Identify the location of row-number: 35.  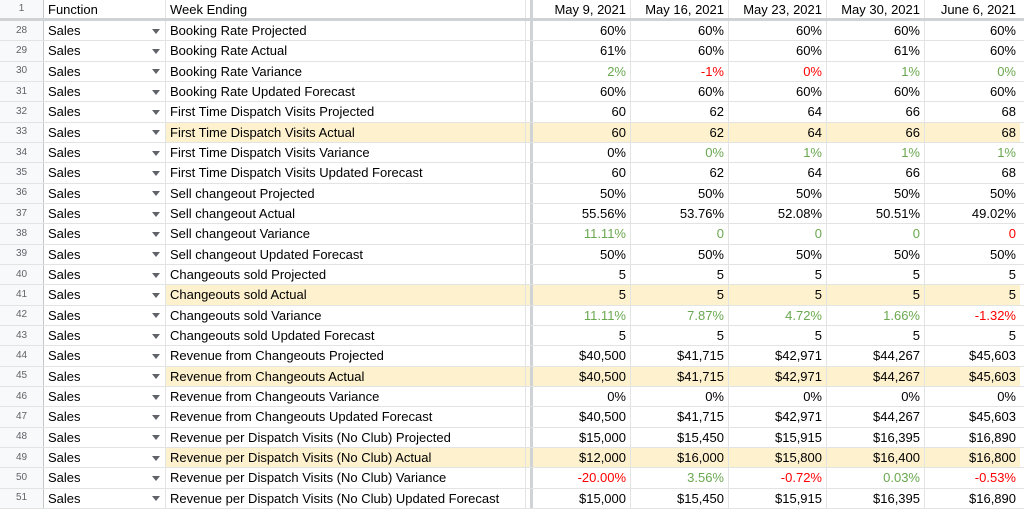
(22, 173).